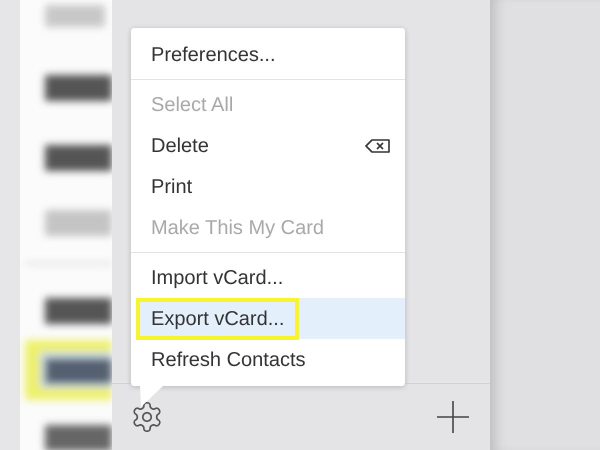 The height and width of the screenshot is (450, 600). I want to click on menu-item: Refresh Contacts, so click(271, 359).